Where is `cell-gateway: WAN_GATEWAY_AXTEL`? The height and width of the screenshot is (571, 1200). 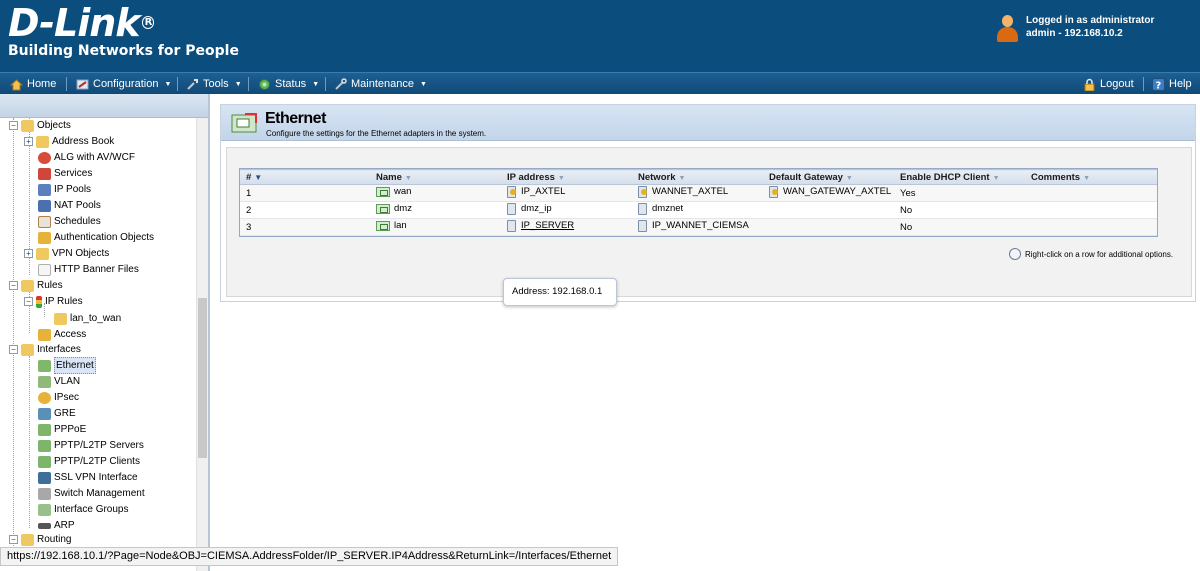 cell-gateway: WAN_GATEWAY_AXTEL is located at coordinates (837, 191).